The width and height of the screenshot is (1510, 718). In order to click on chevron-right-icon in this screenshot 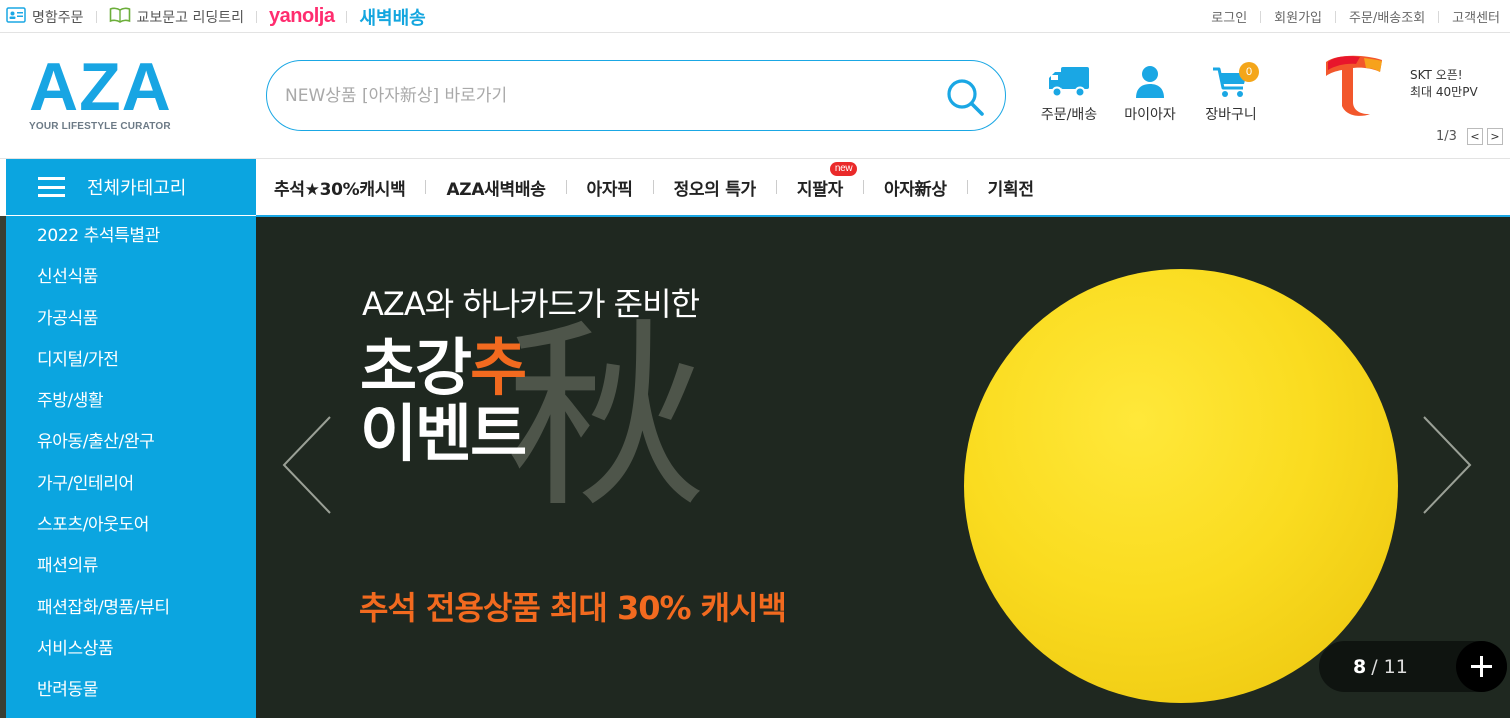, I will do `click(1447, 465)`.